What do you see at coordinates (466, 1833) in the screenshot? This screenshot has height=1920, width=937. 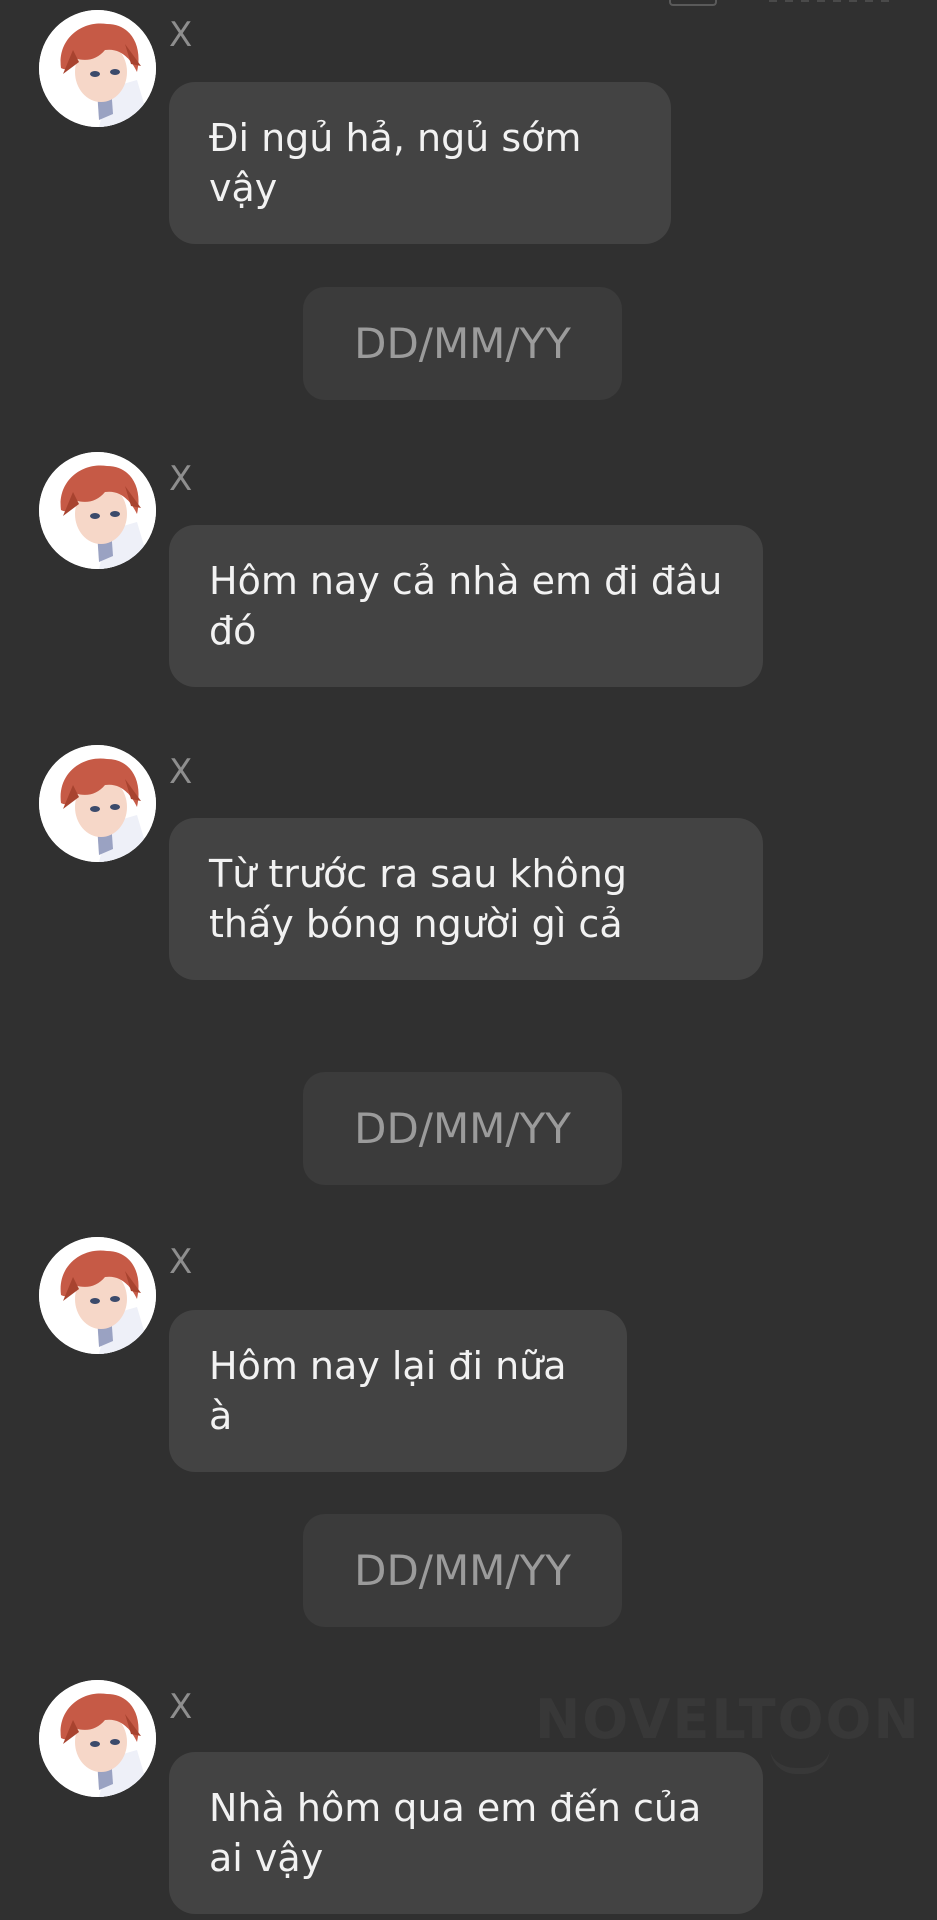 I see `message-bubble: Nhà hôm qua em đến của ai vậy` at bounding box center [466, 1833].